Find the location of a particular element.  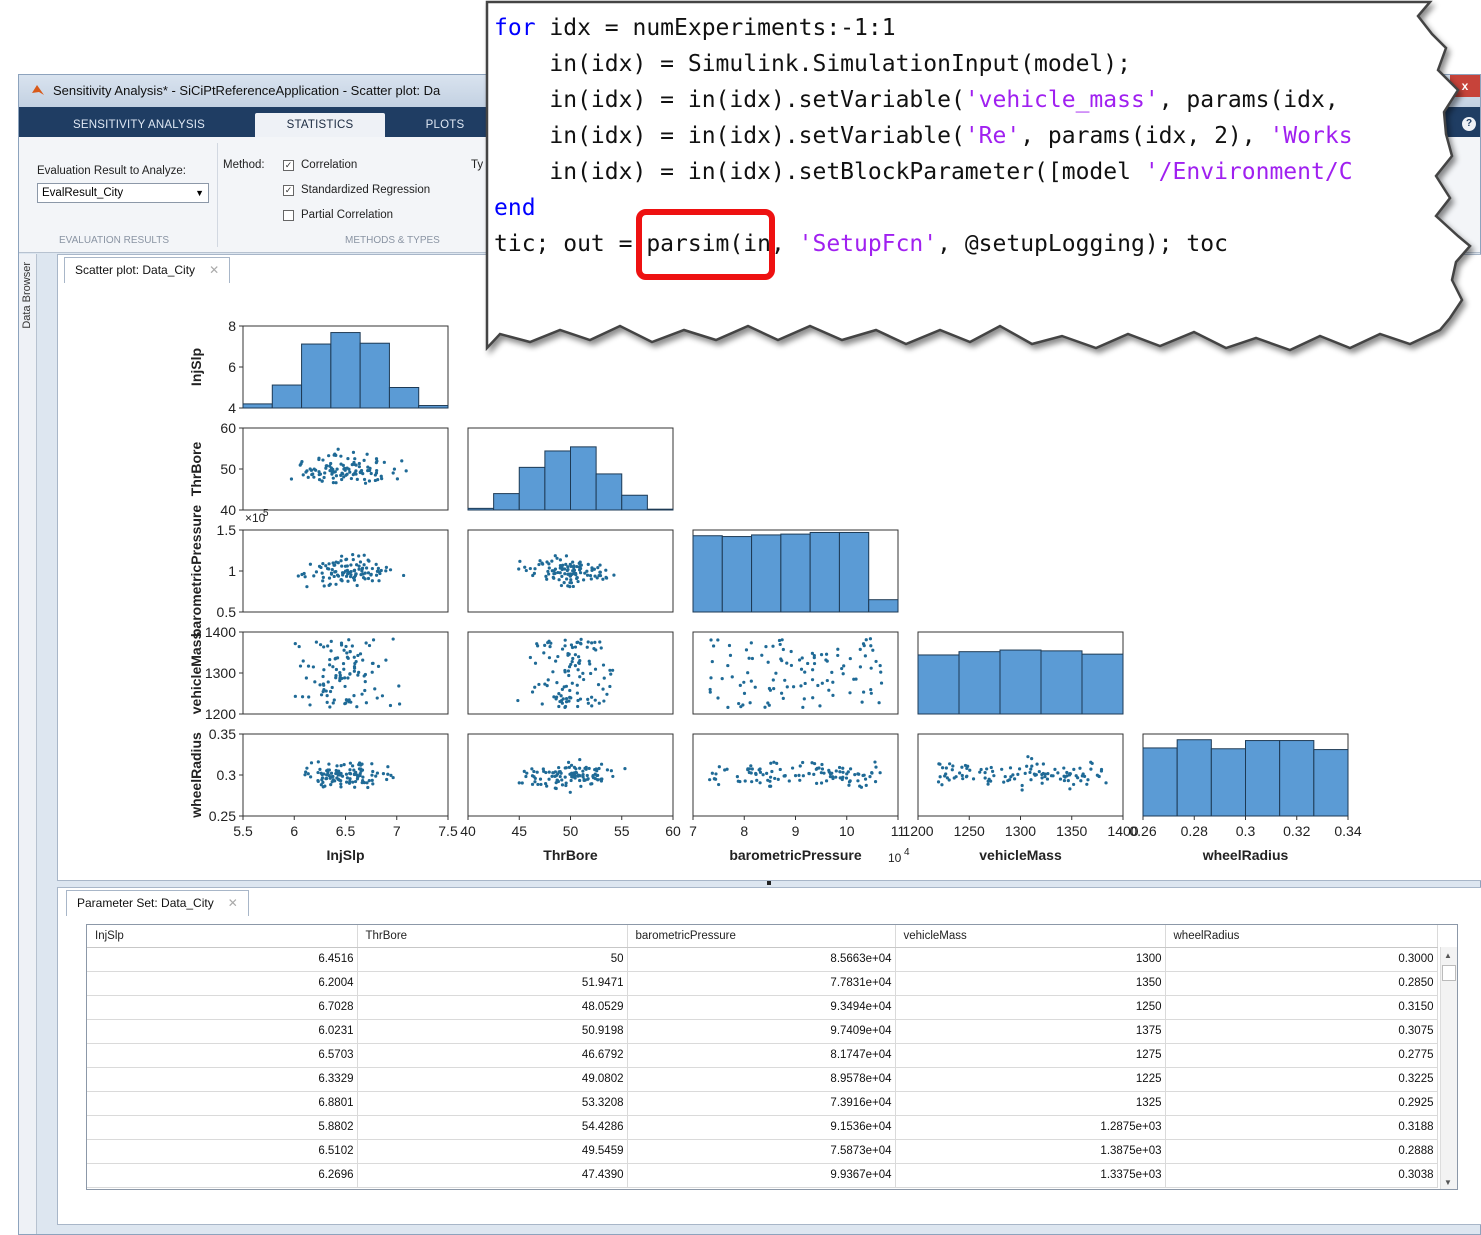

table-cell: 0.2850 is located at coordinates (1301, 983).